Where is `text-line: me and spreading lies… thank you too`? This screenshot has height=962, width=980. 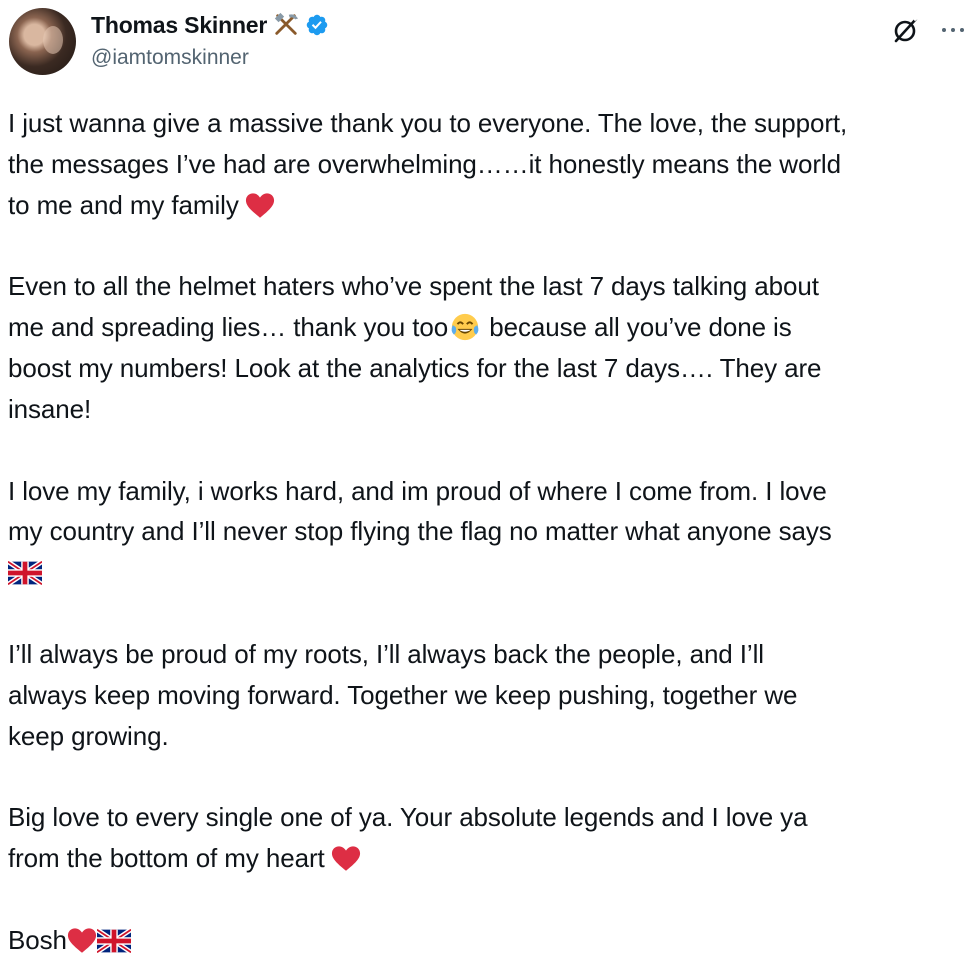 text-line: me and spreading lies… thank you too is located at coordinates (228, 327).